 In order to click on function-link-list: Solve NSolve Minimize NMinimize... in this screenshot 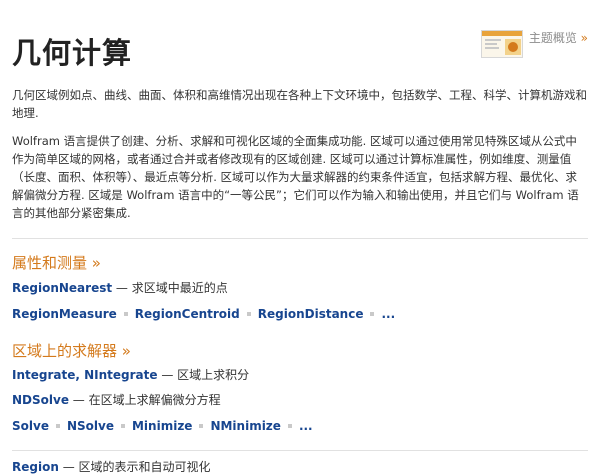, I will do `click(162, 426)`.